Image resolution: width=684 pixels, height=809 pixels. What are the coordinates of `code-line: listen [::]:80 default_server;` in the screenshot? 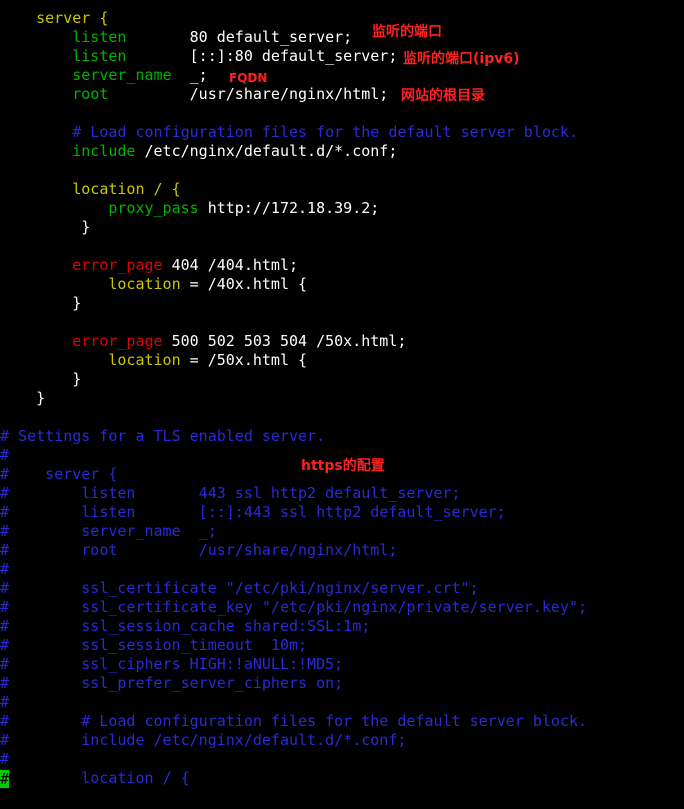 It's located at (198, 56).